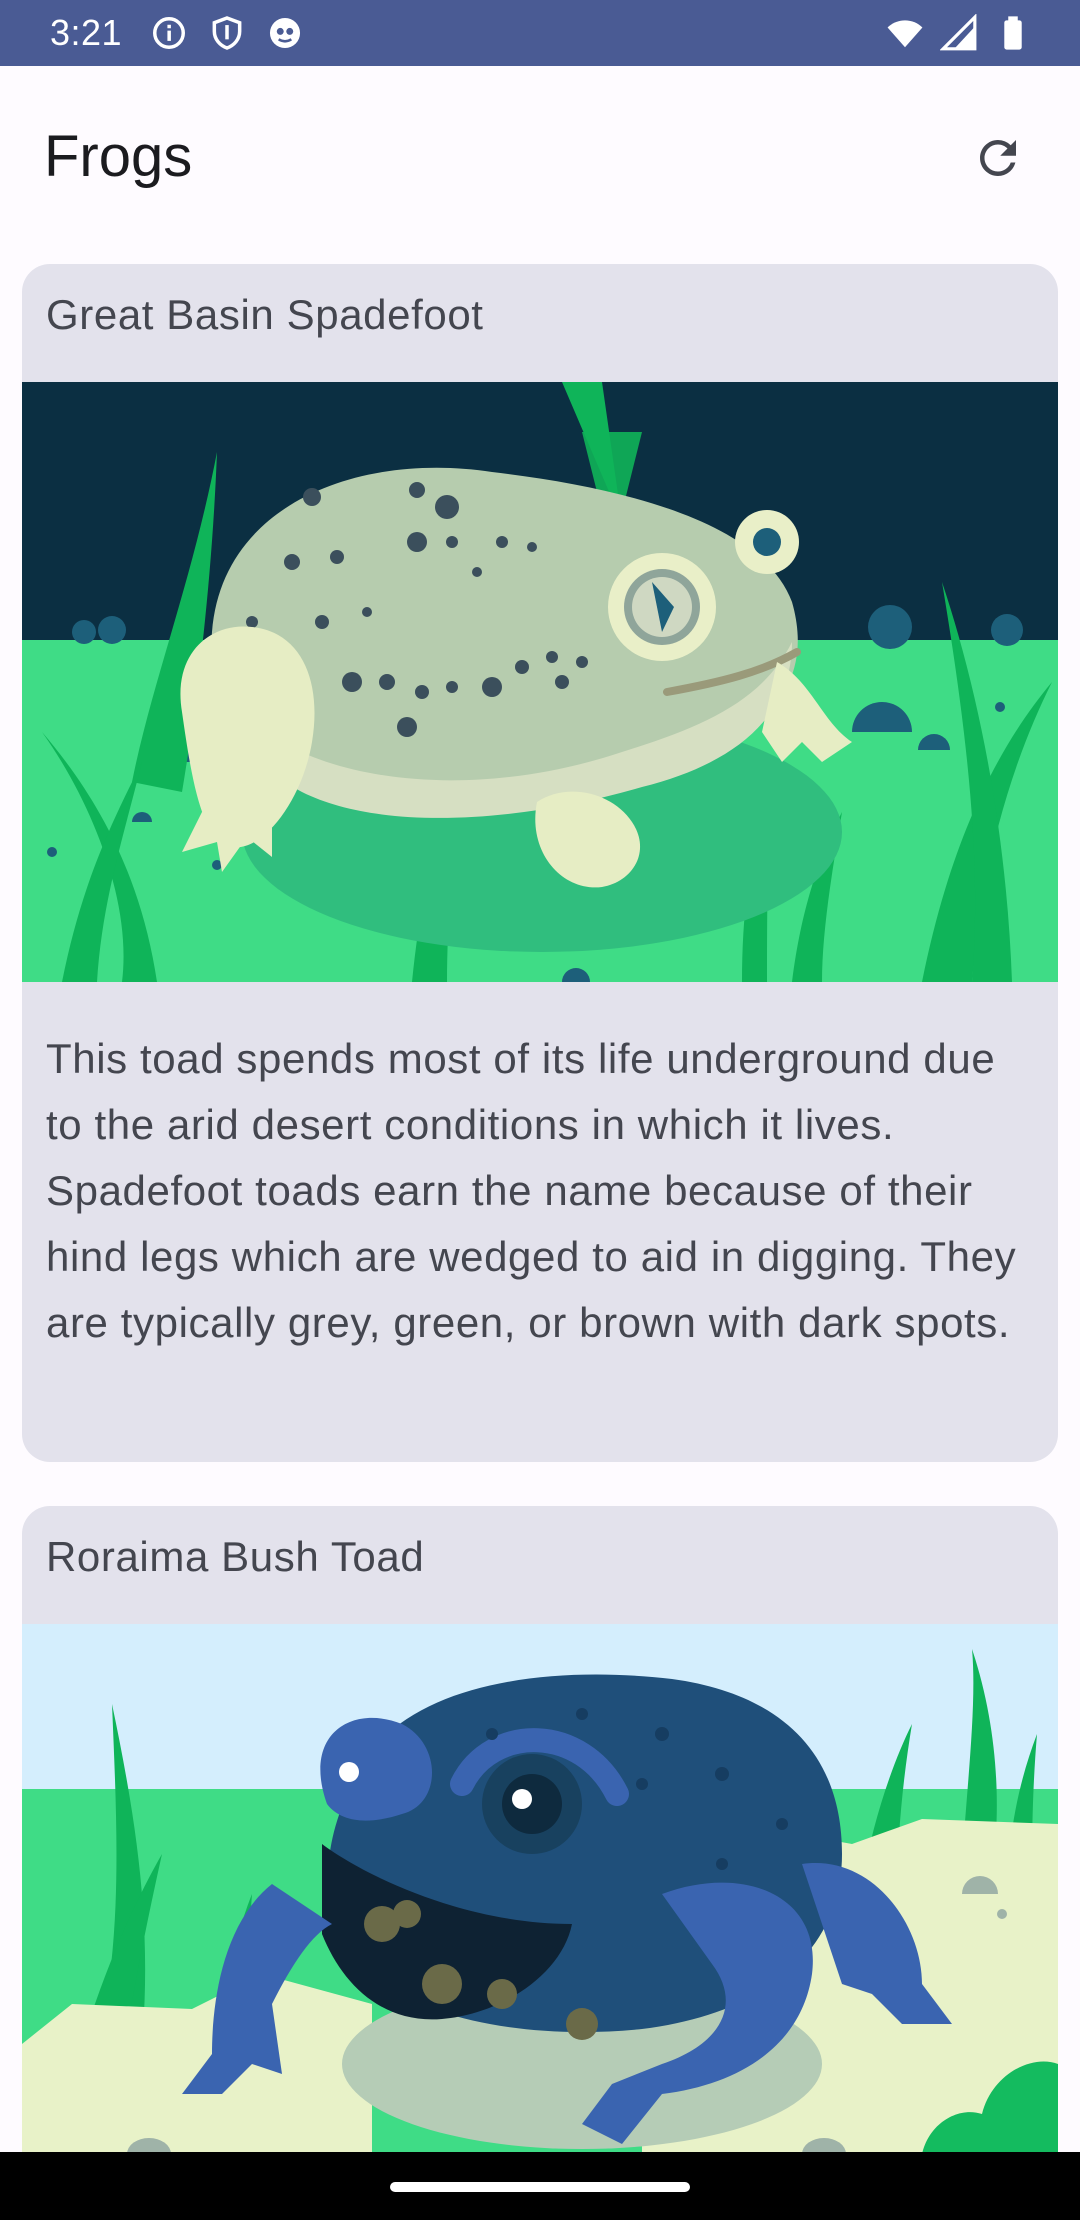 This screenshot has height=2220, width=1080. I want to click on refresh-icon, so click(998, 158).